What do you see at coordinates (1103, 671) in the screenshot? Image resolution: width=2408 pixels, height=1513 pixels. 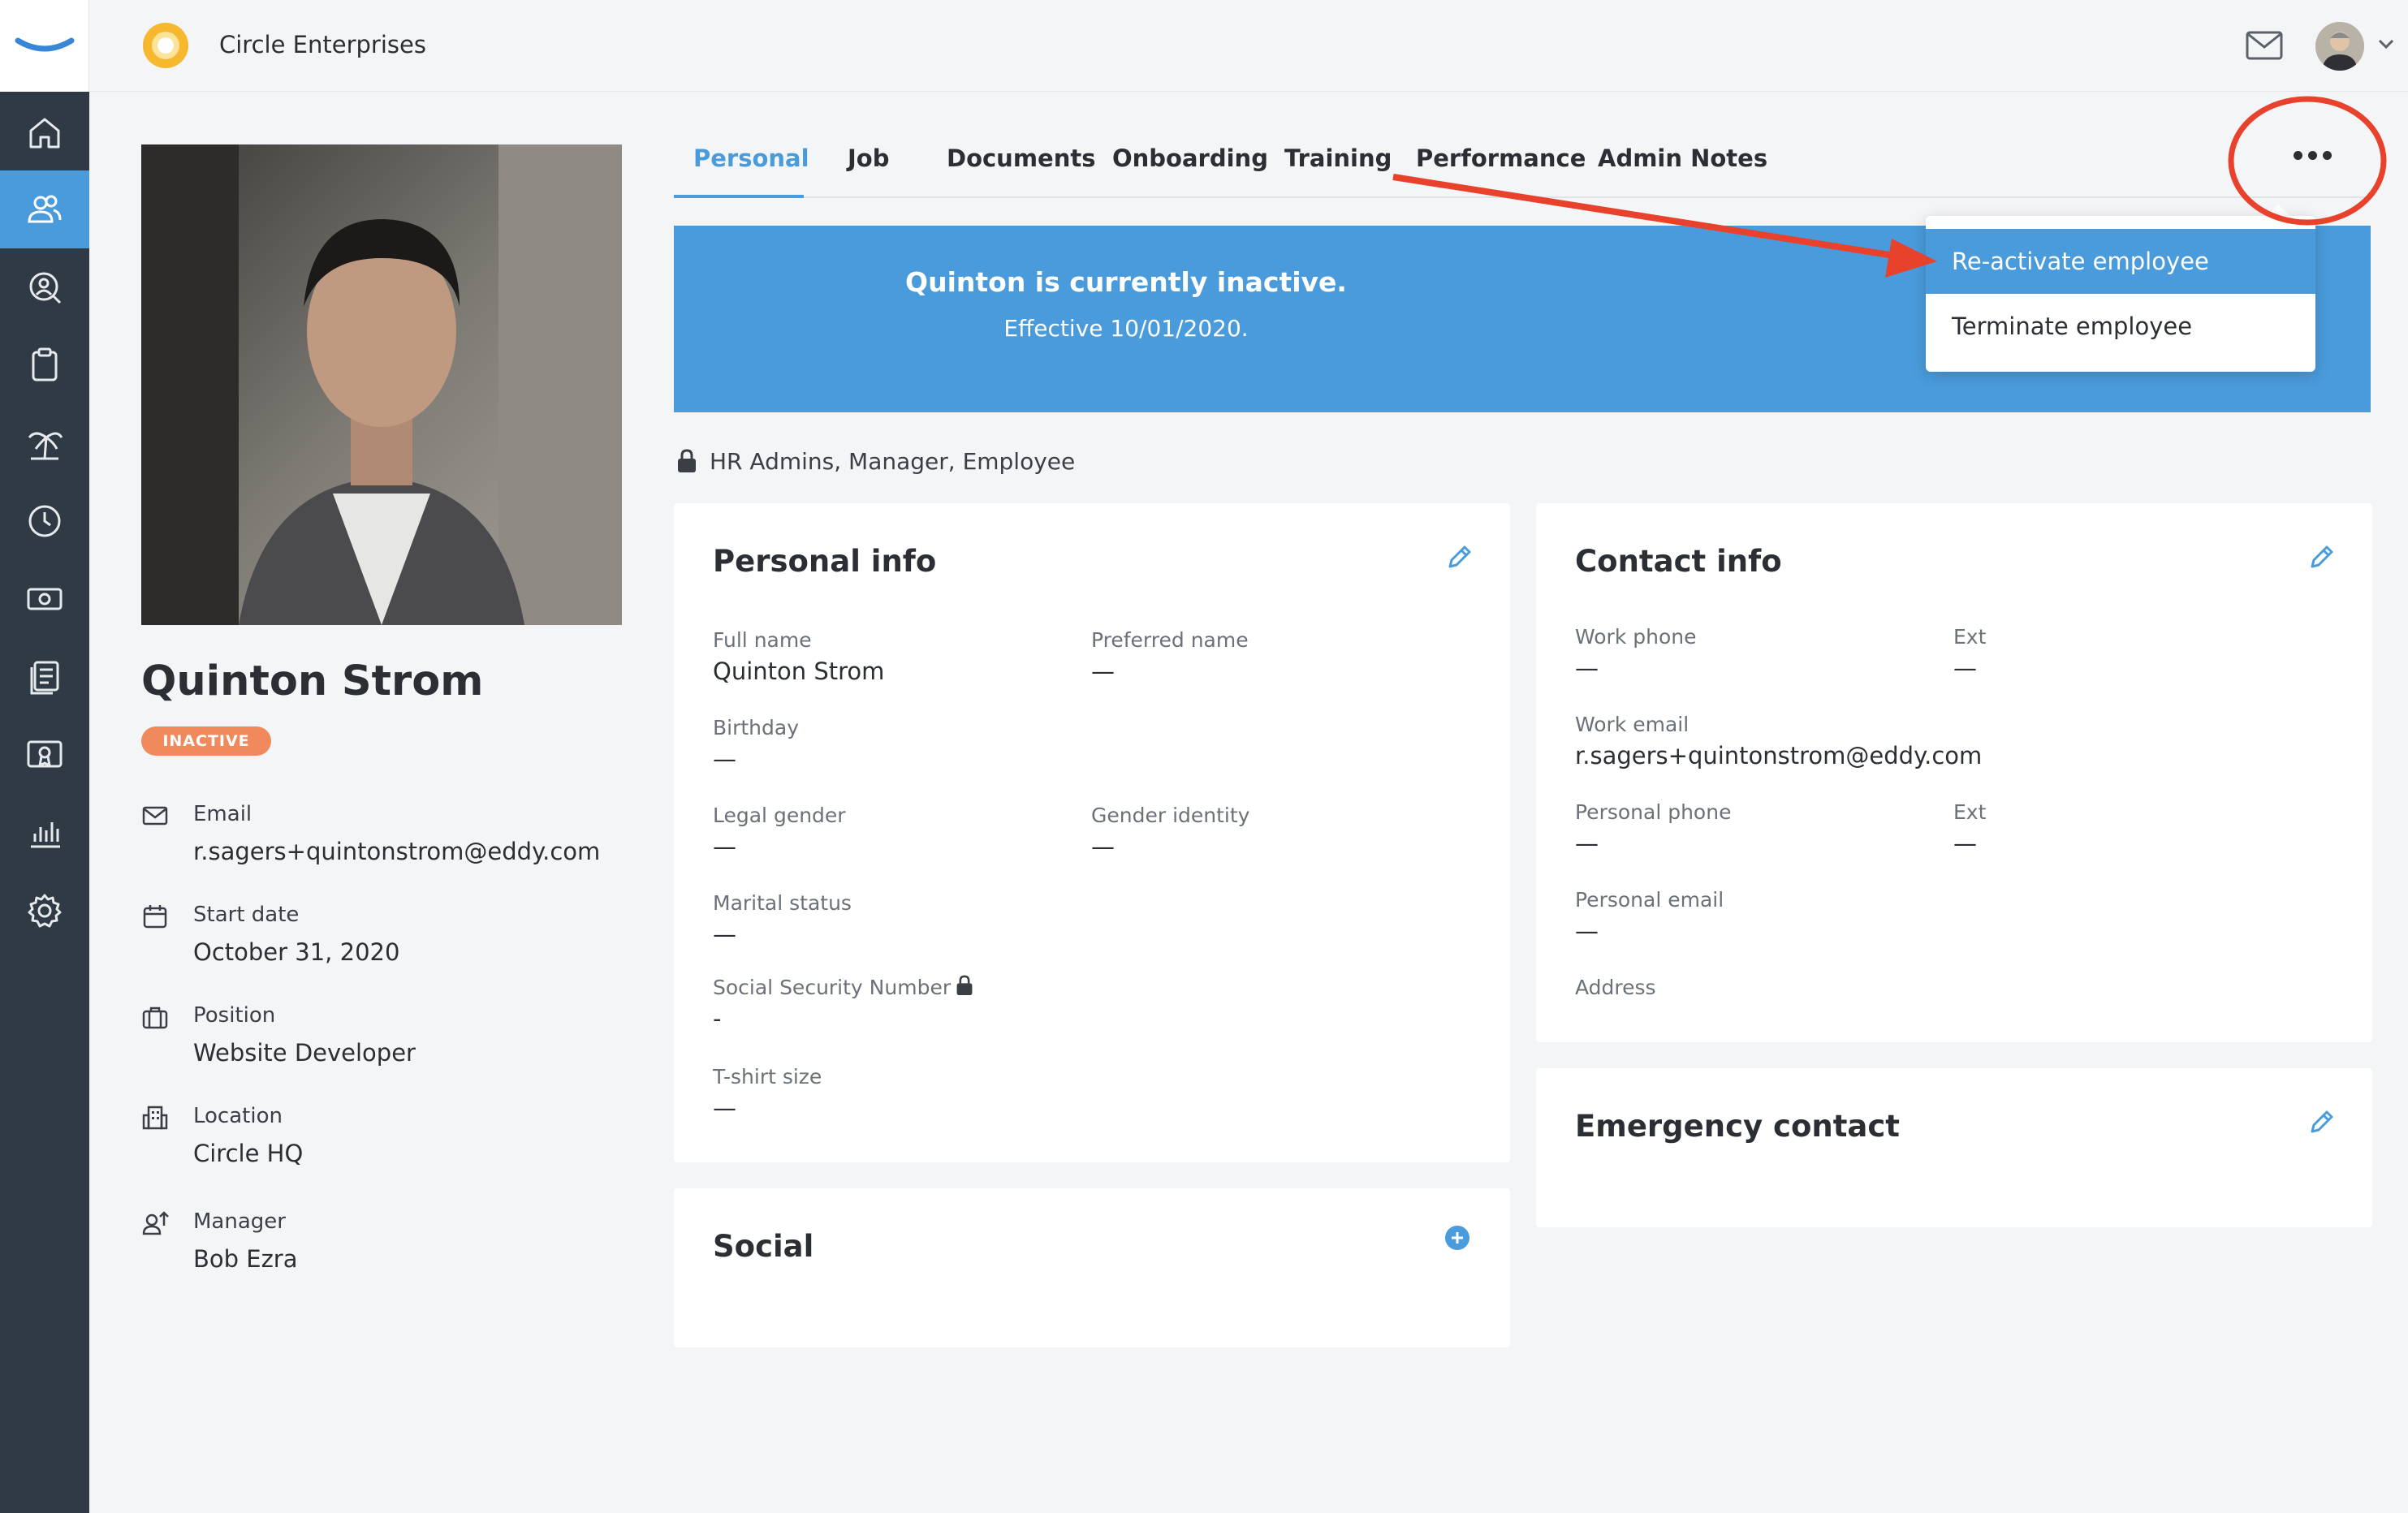 I see `preferred-name-value: —` at bounding box center [1103, 671].